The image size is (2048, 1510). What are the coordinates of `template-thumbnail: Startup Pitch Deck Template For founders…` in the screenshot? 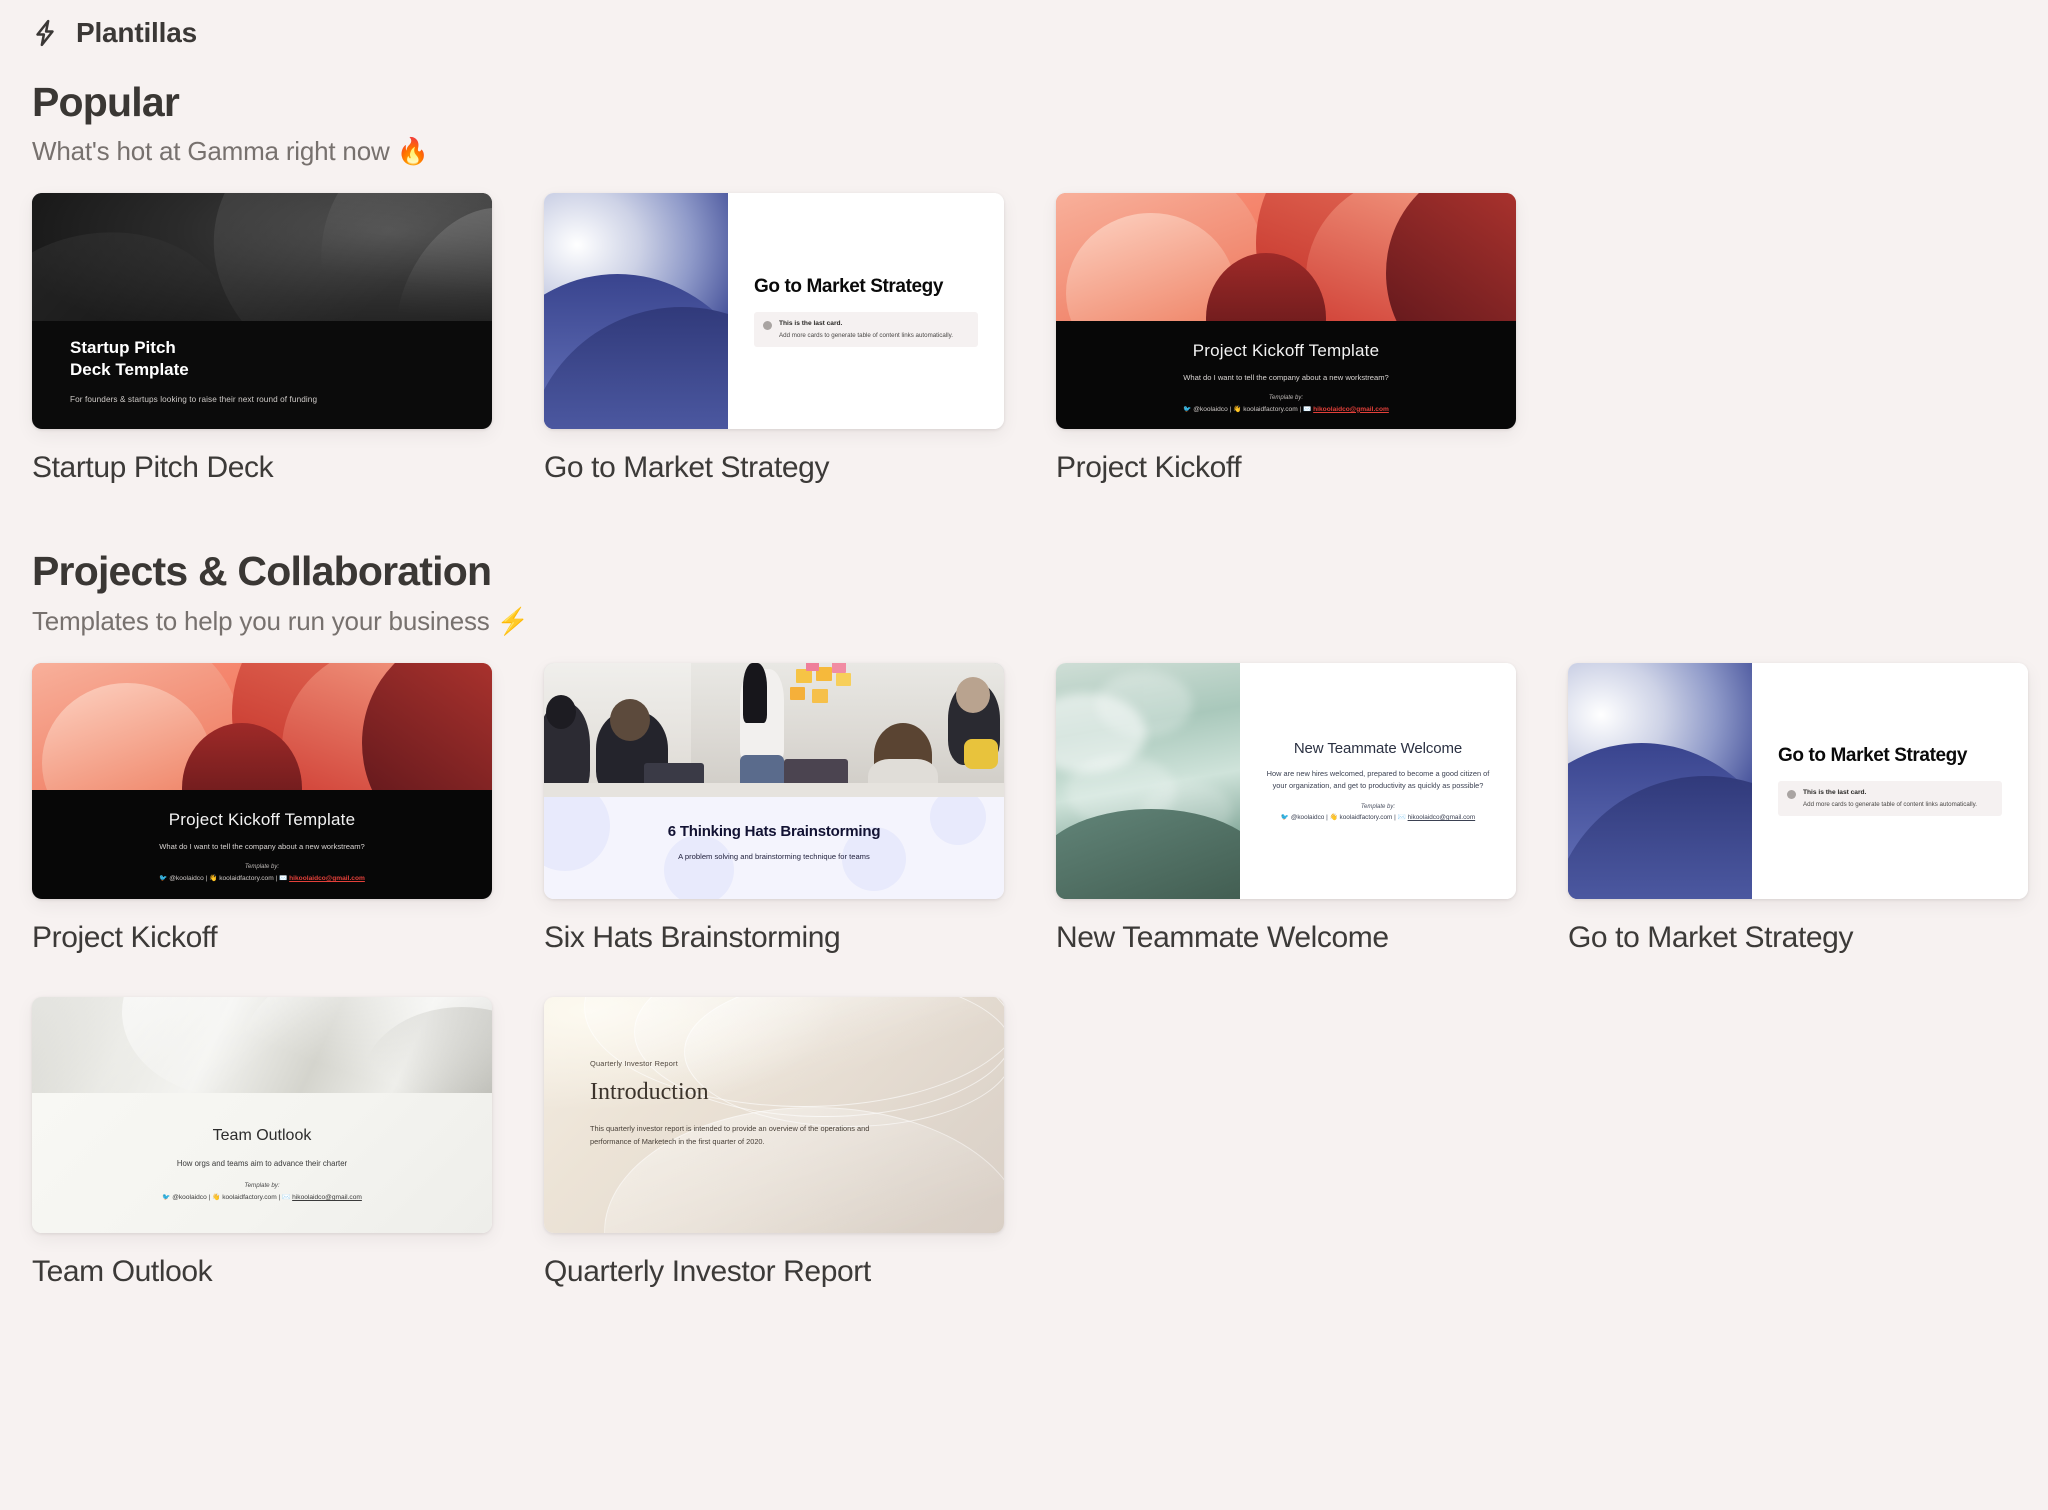 It's located at (262, 311).